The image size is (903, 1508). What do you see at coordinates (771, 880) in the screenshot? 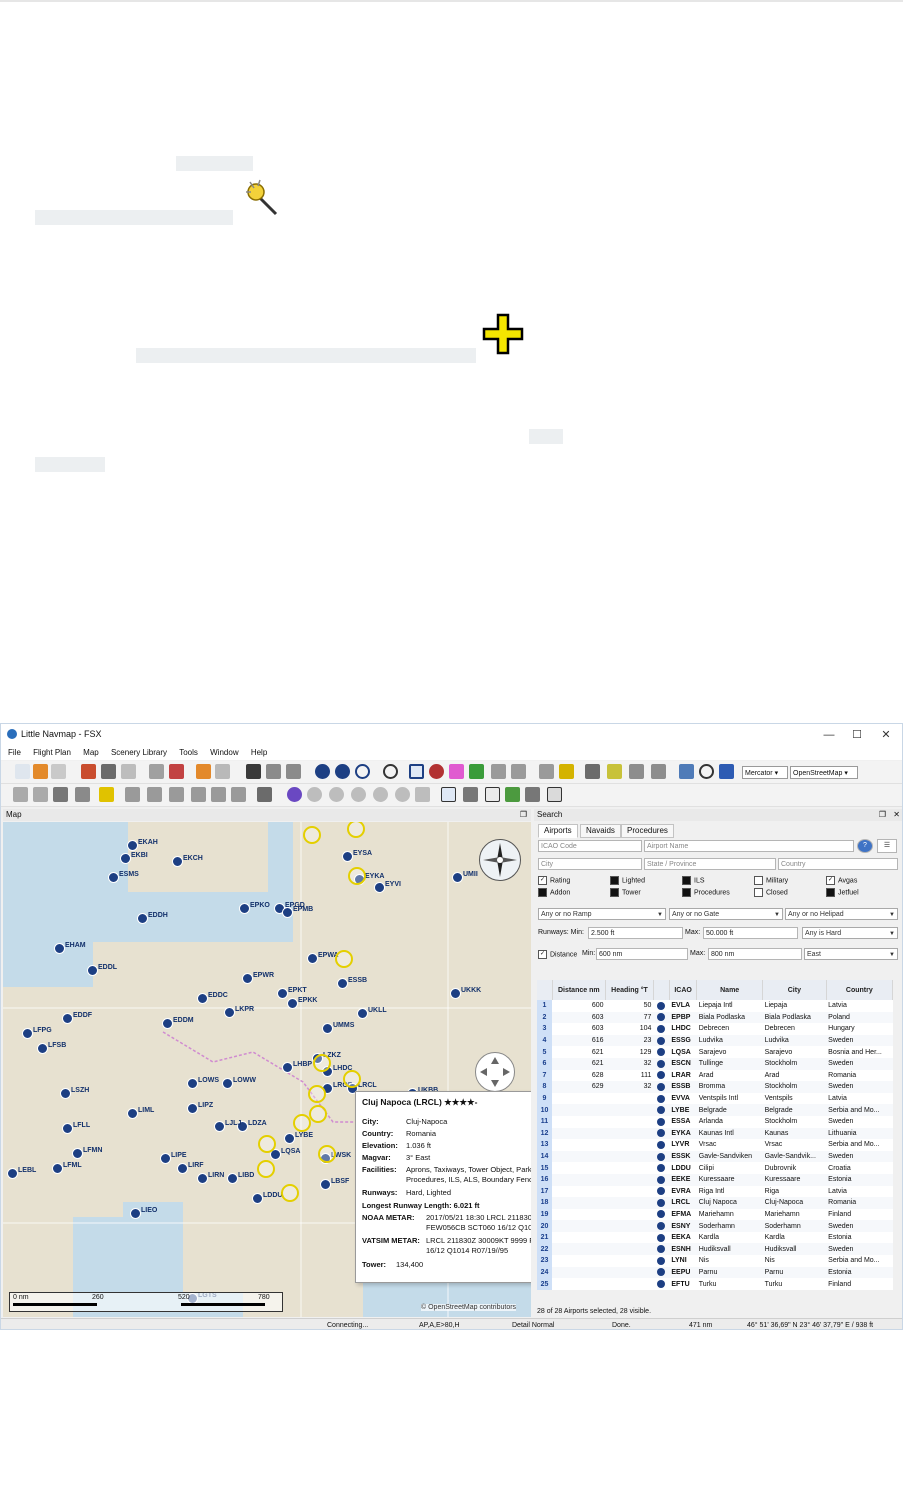
I see `checkbox-military: Military` at bounding box center [771, 880].